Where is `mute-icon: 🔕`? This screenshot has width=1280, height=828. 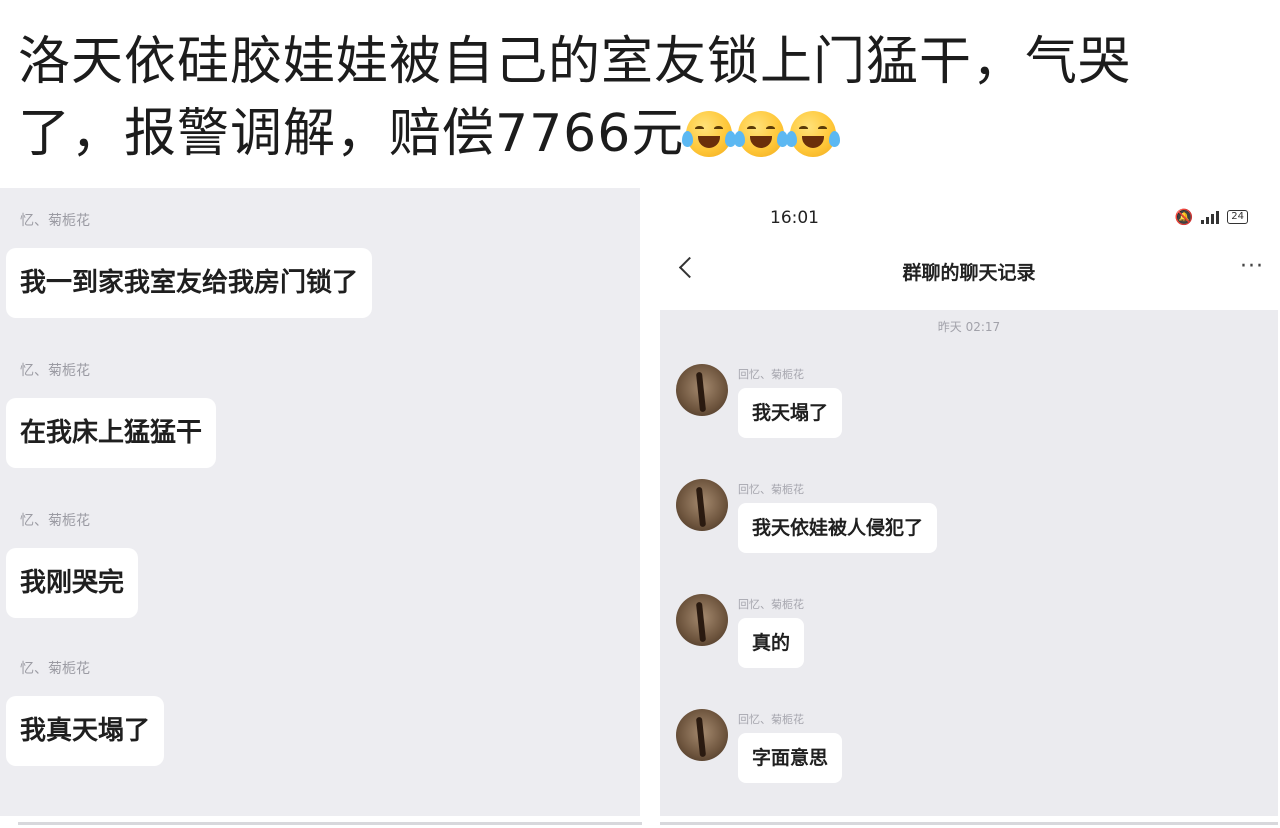 mute-icon: 🔕 is located at coordinates (1184, 217).